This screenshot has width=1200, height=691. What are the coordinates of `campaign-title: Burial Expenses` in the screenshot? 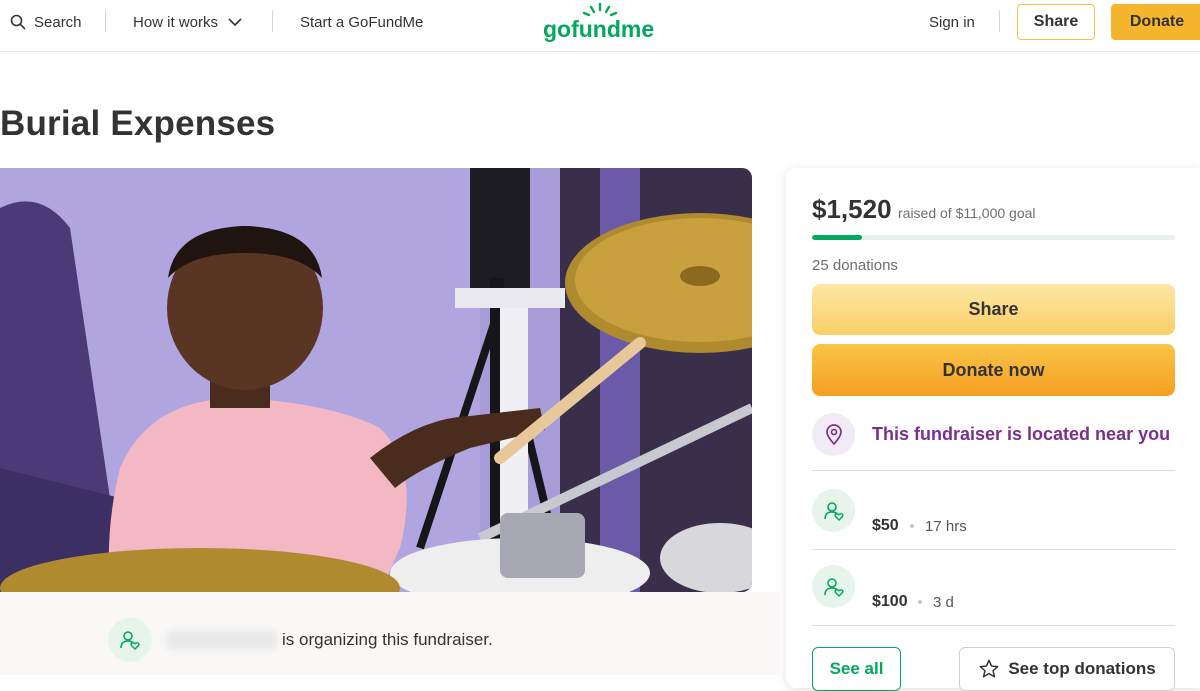 It's located at (138, 123).